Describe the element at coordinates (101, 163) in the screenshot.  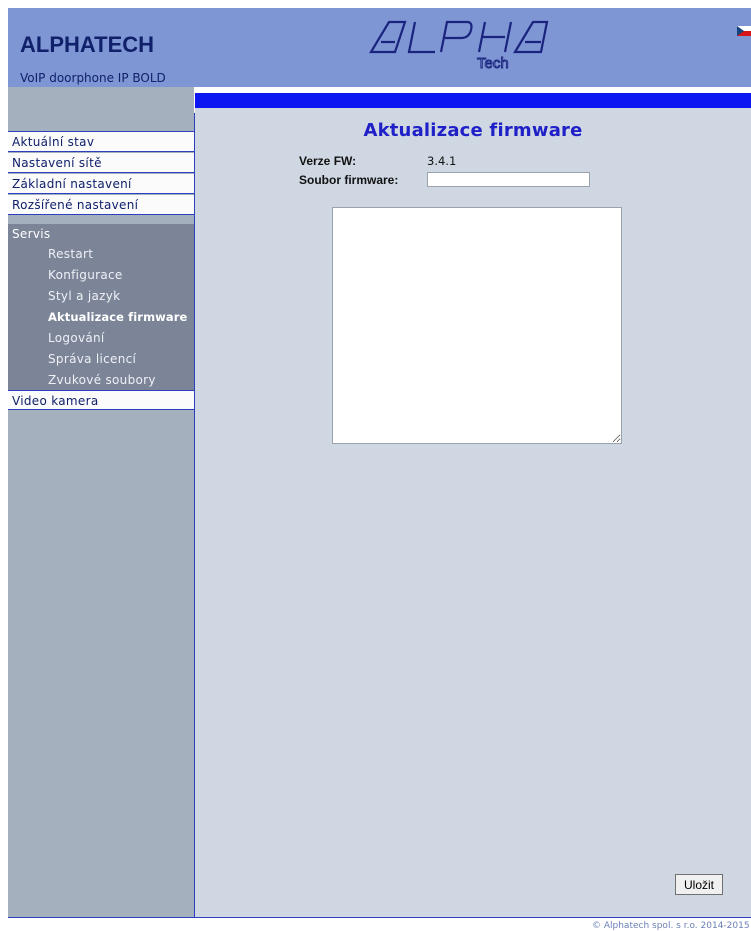
I see `sidebar-item-network-settings: Nastavení sítě` at that location.